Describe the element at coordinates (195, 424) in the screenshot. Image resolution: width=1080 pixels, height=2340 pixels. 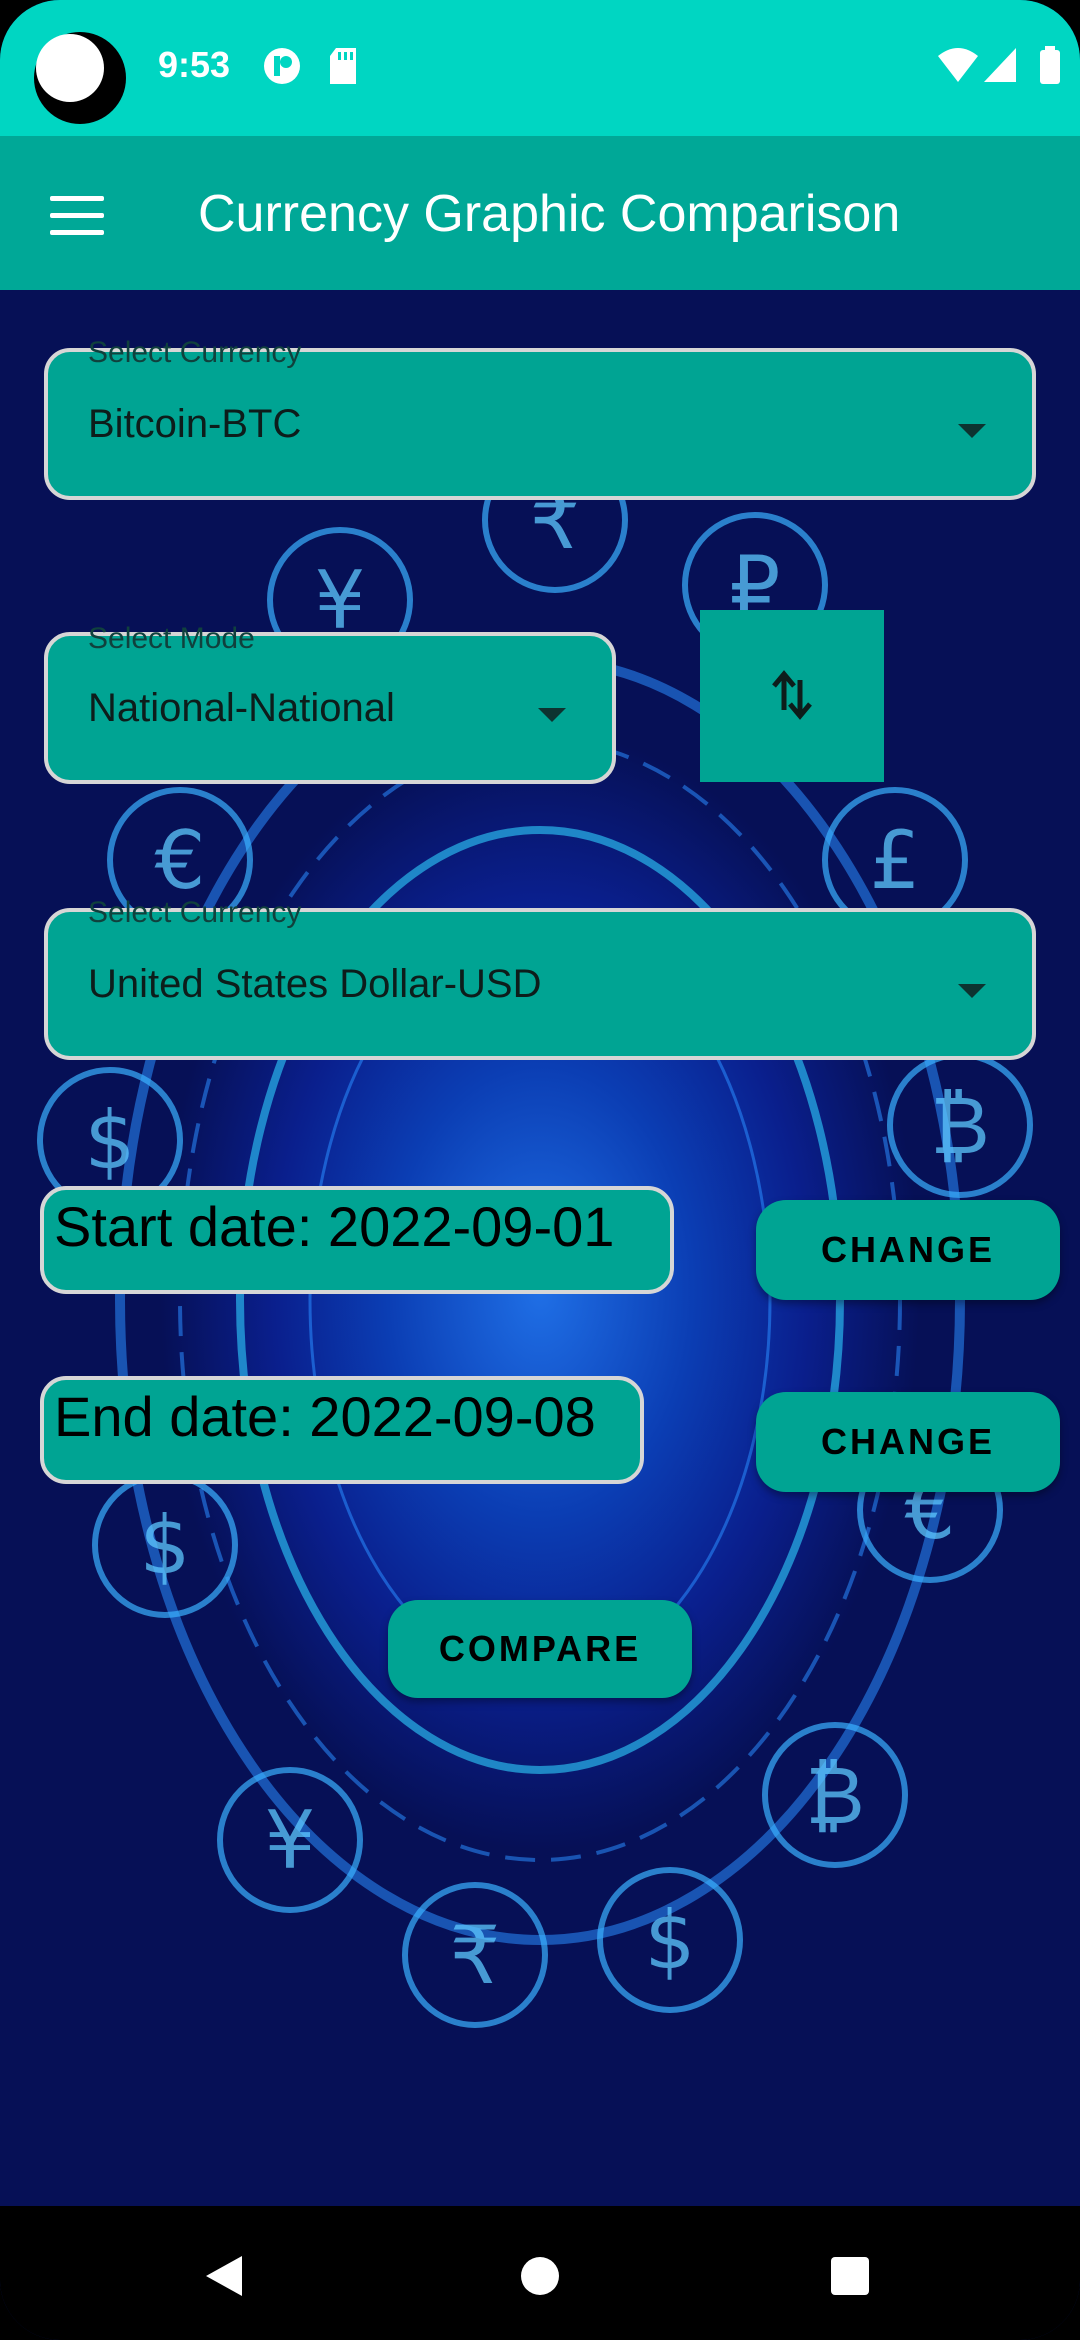
I see `currency-from-value: Bitcoin-BTC` at that location.